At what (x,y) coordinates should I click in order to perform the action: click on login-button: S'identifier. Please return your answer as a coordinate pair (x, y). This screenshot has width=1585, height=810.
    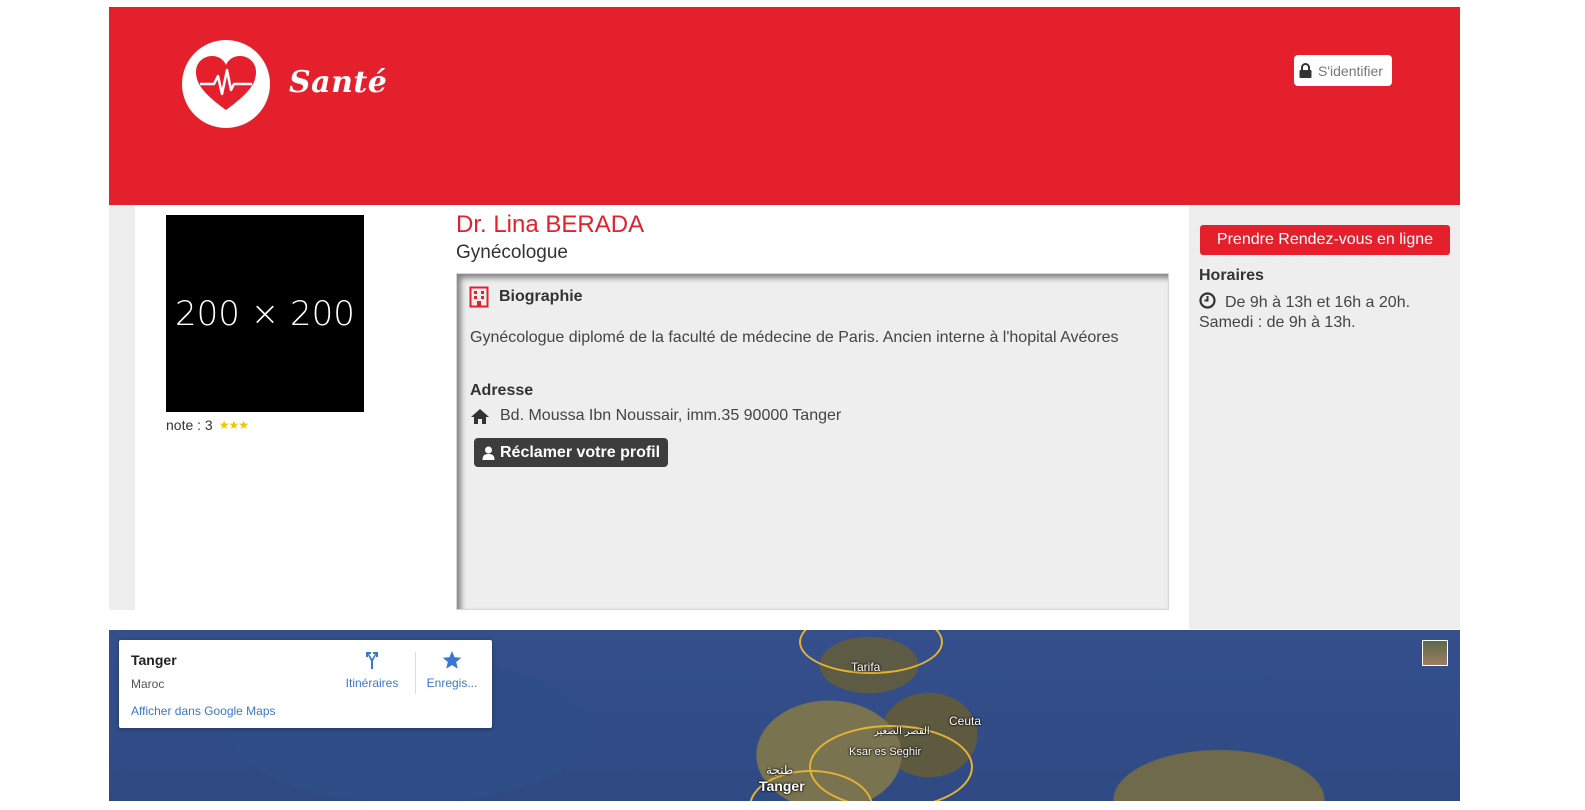
    Looking at the image, I should click on (1343, 70).